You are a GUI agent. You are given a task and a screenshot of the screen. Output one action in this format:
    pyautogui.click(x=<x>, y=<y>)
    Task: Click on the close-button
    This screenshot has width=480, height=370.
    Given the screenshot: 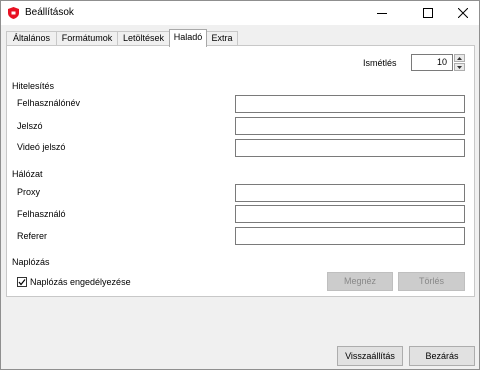 What is the action you would take?
    pyautogui.click(x=463, y=13)
    